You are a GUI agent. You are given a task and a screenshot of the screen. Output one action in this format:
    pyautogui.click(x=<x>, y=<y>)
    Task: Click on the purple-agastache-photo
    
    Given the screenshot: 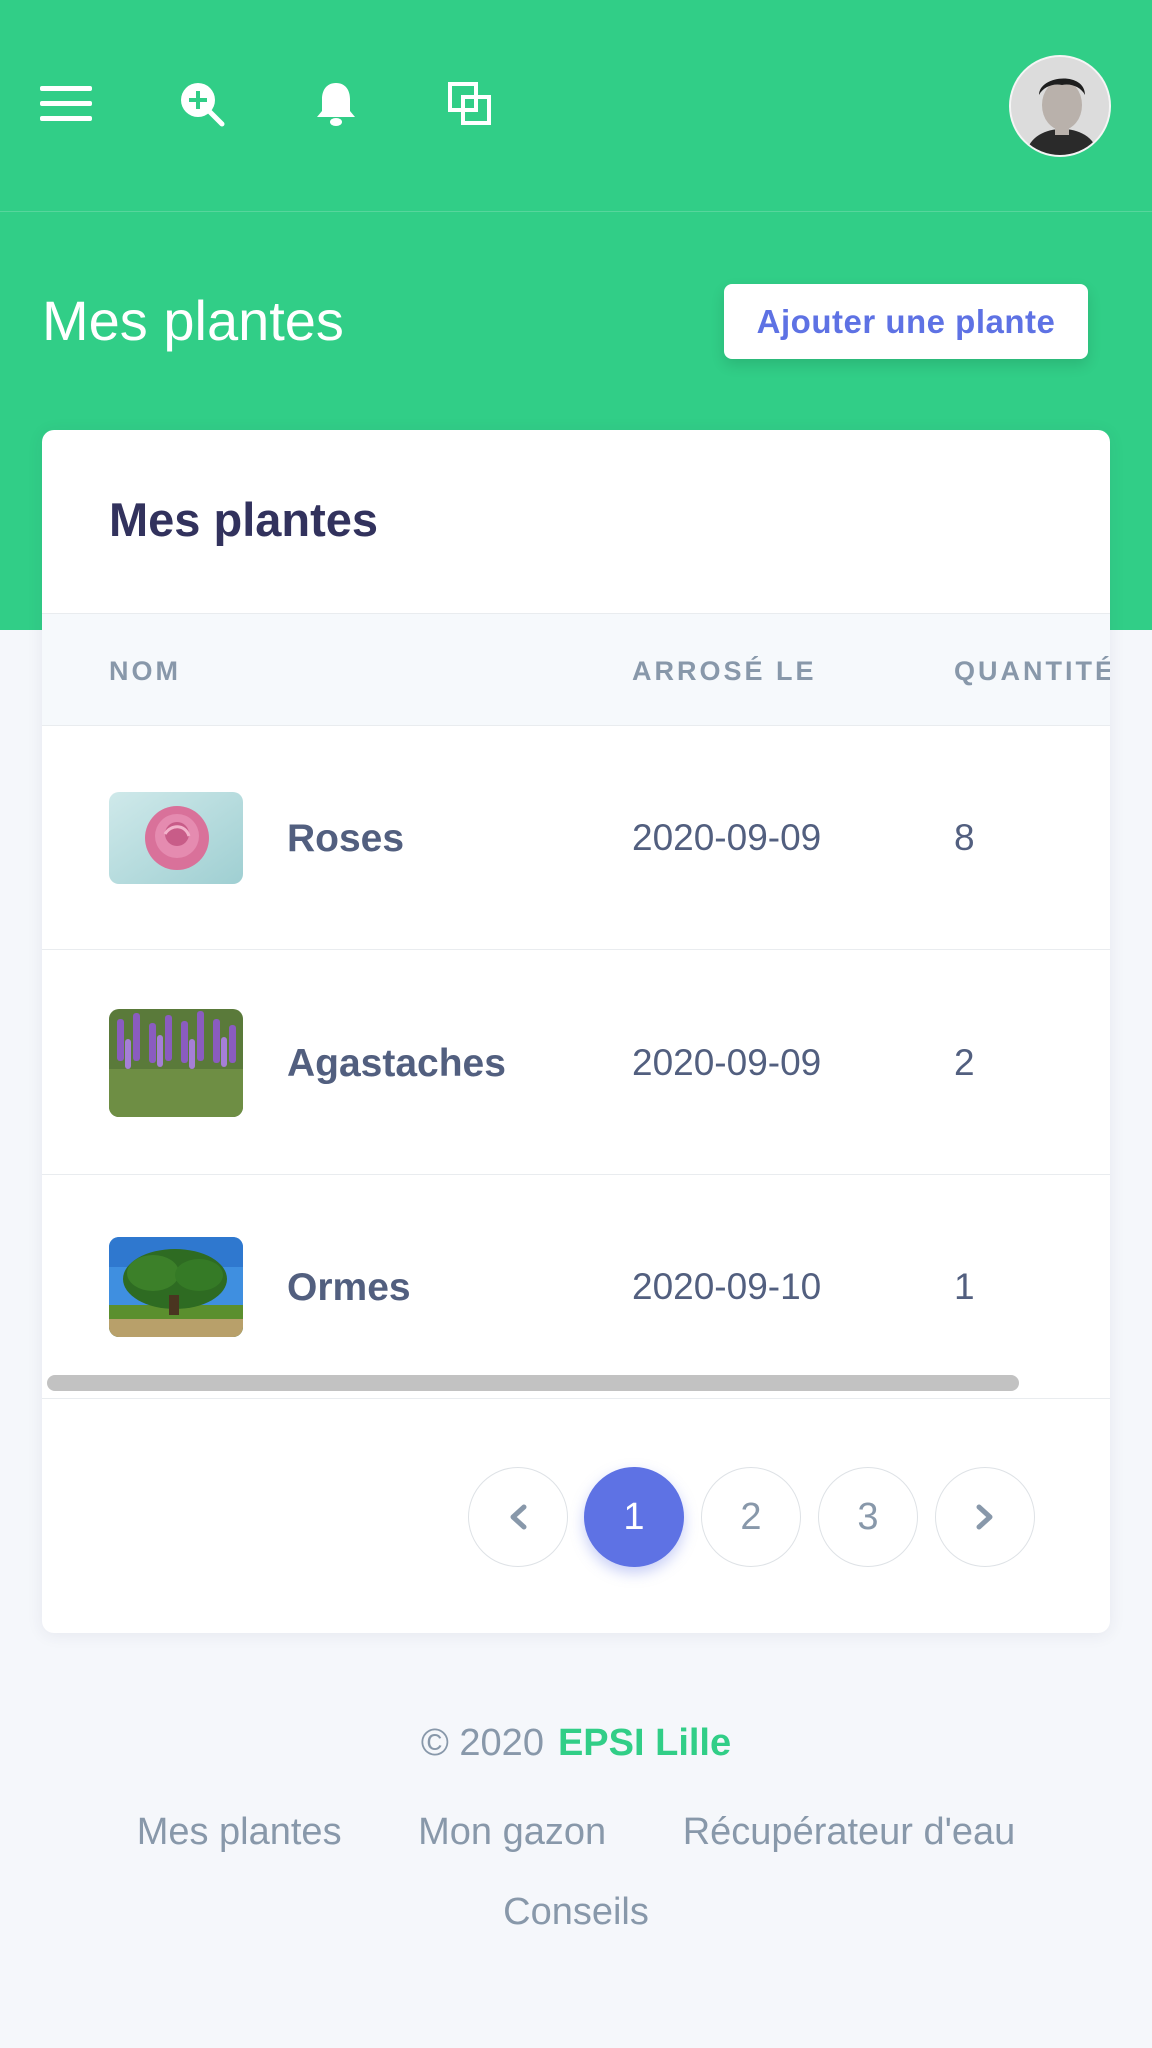 What is the action you would take?
    pyautogui.click(x=176, y=1063)
    